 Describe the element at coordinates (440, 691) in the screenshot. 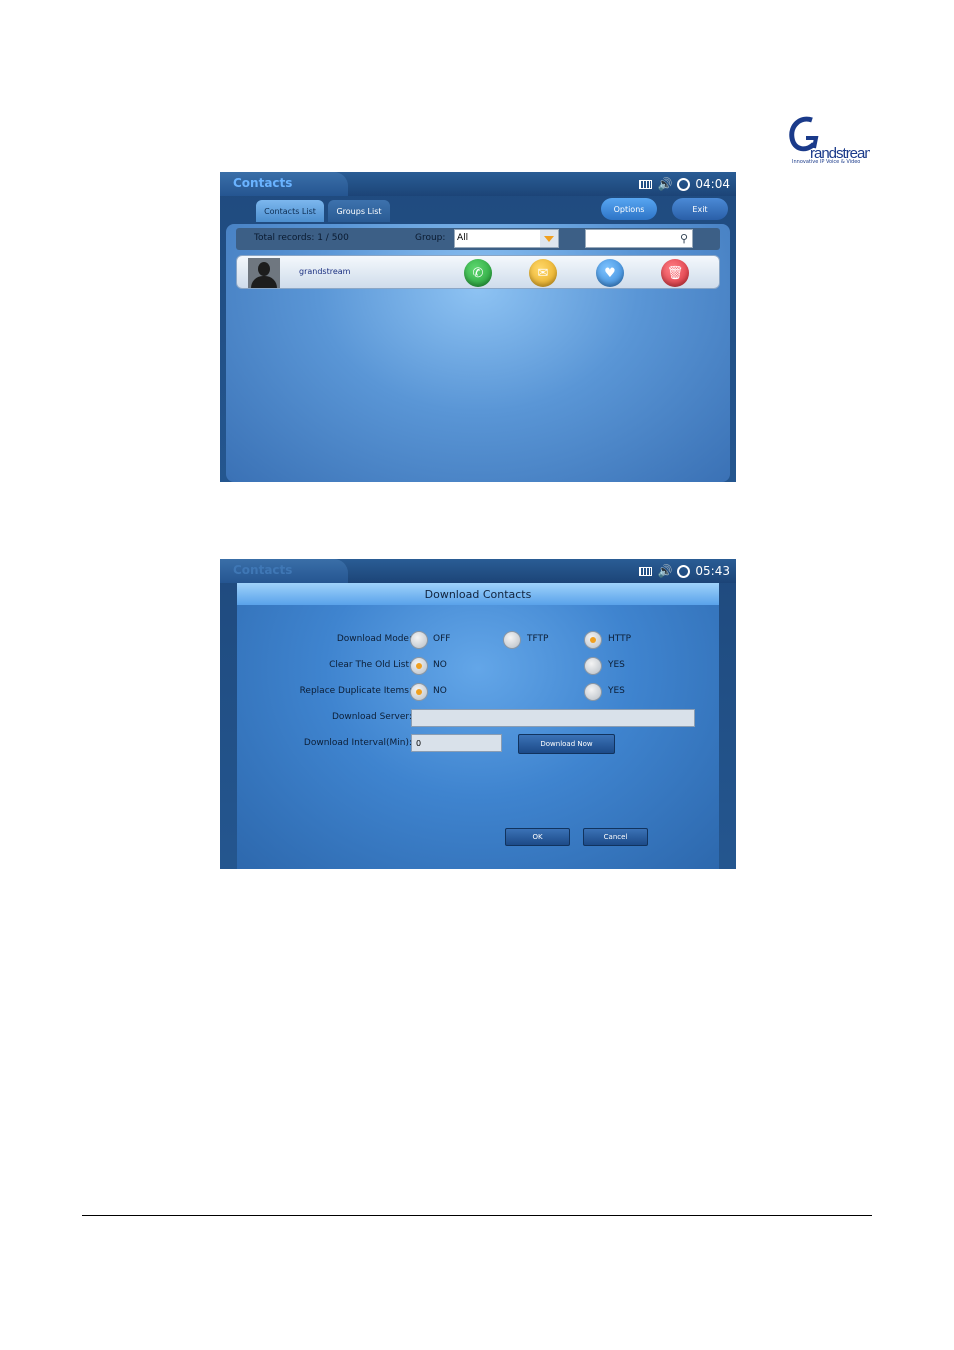

I see `replace-no-label: NO` at that location.